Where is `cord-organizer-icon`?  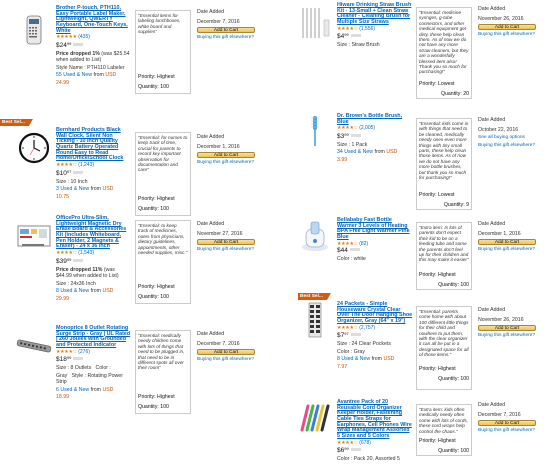
cord-organizer-icon is located at coordinates (315, 418).